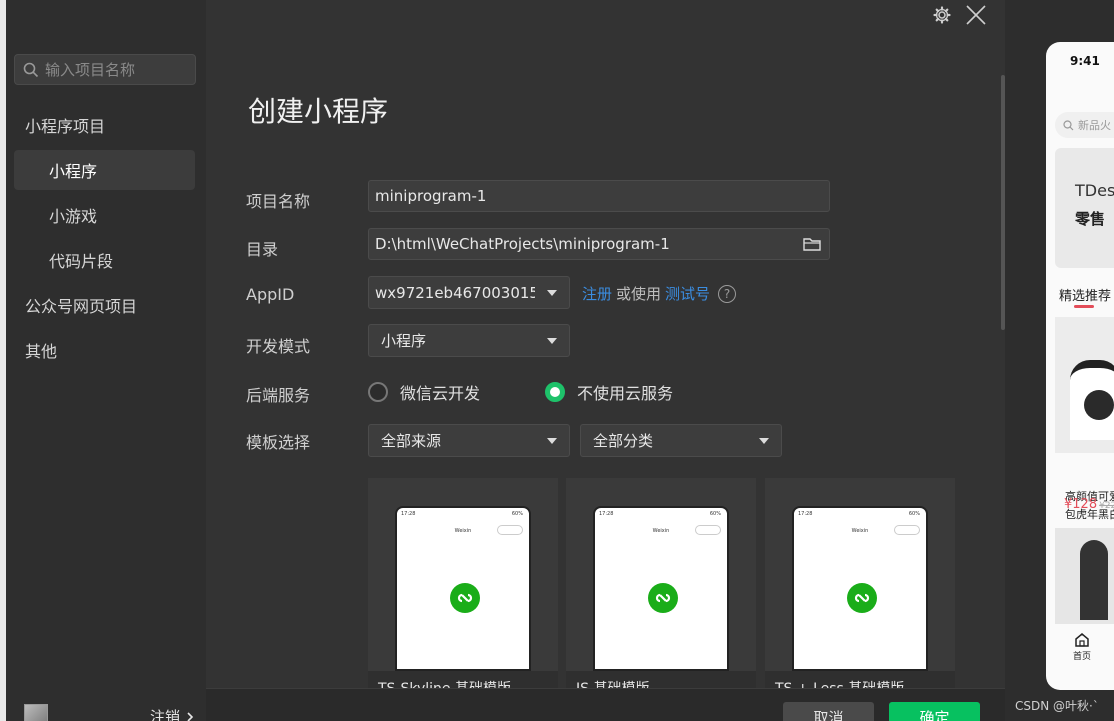  I want to click on sidebar-item-other: 其他, so click(104, 350).